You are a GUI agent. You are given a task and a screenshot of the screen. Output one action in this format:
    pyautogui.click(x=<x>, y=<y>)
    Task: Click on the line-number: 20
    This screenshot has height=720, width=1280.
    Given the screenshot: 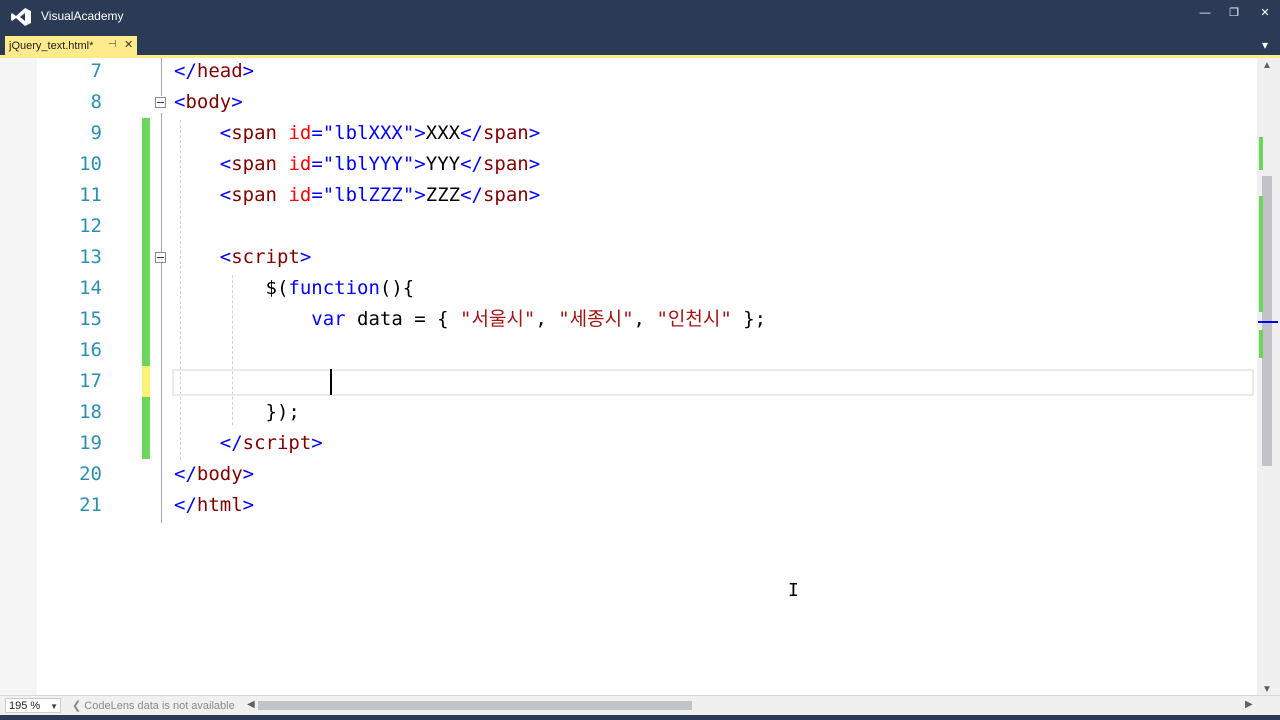 What is the action you would take?
    pyautogui.click(x=90, y=474)
    